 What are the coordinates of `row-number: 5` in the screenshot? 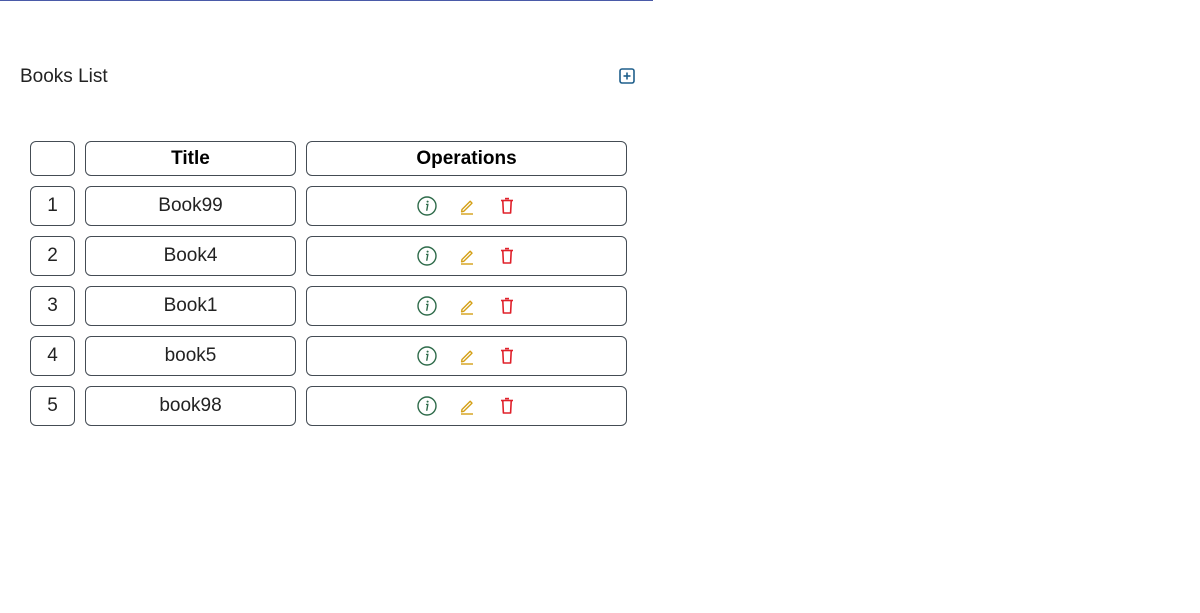 It's located at (52, 406).